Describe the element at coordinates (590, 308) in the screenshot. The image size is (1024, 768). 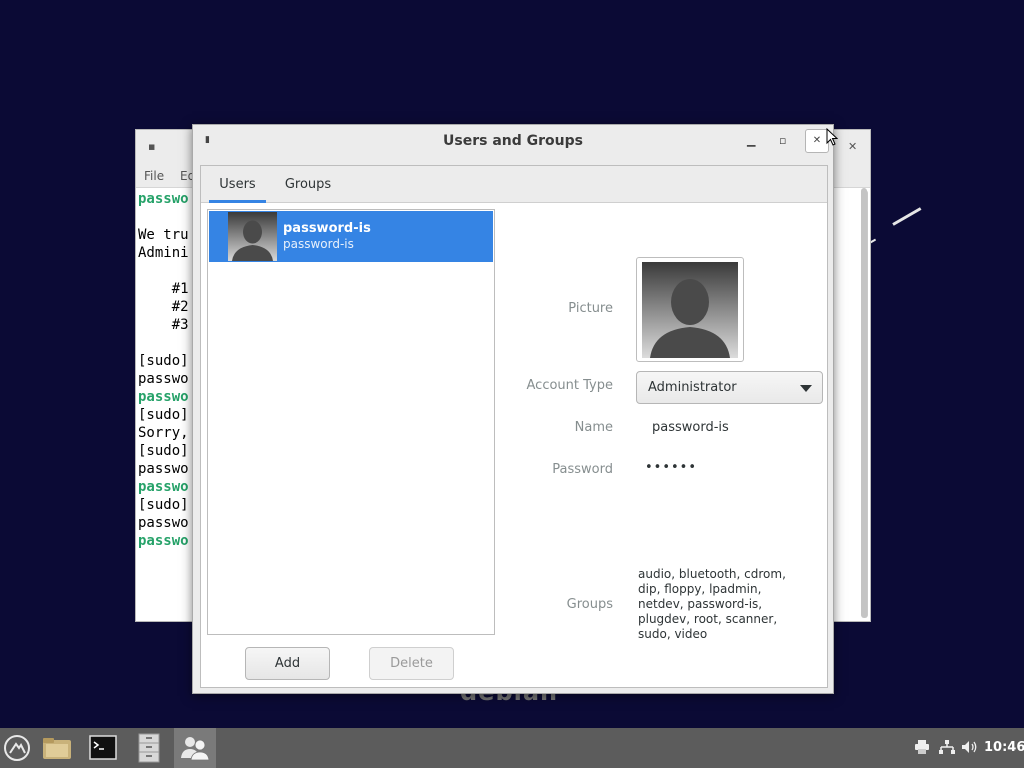
I see `picture-label: Picture` at that location.